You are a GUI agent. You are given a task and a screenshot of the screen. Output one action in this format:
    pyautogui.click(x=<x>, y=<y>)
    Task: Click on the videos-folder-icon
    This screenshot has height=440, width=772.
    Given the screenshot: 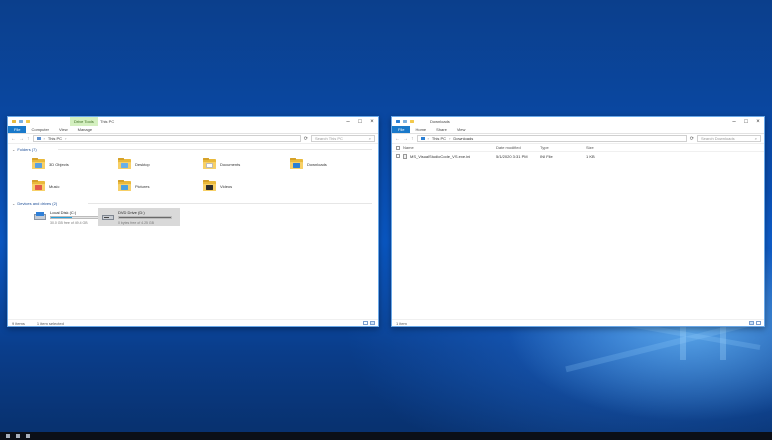 What is the action you would take?
    pyautogui.click(x=209, y=185)
    